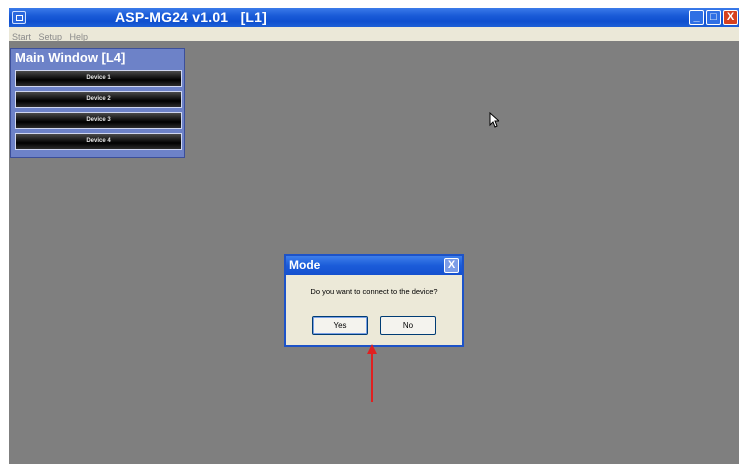 The height and width of the screenshot is (464, 739). I want to click on no-button: No, so click(408, 325).